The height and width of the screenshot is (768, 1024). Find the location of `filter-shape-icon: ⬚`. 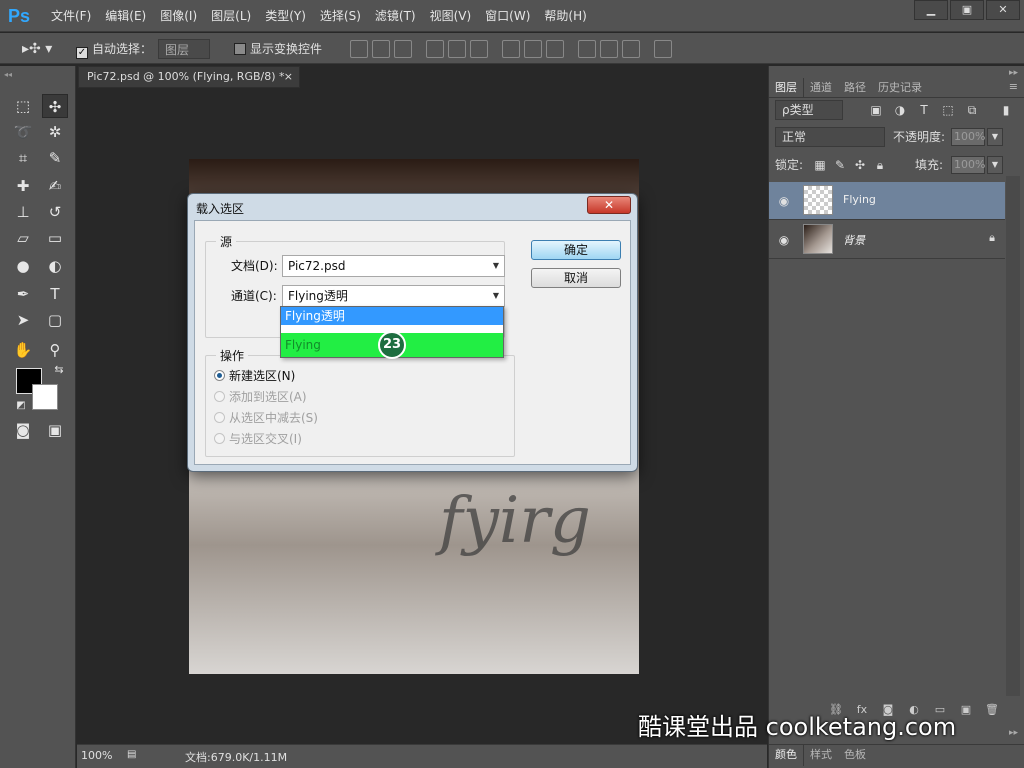

filter-shape-icon: ⬚ is located at coordinates (948, 110).